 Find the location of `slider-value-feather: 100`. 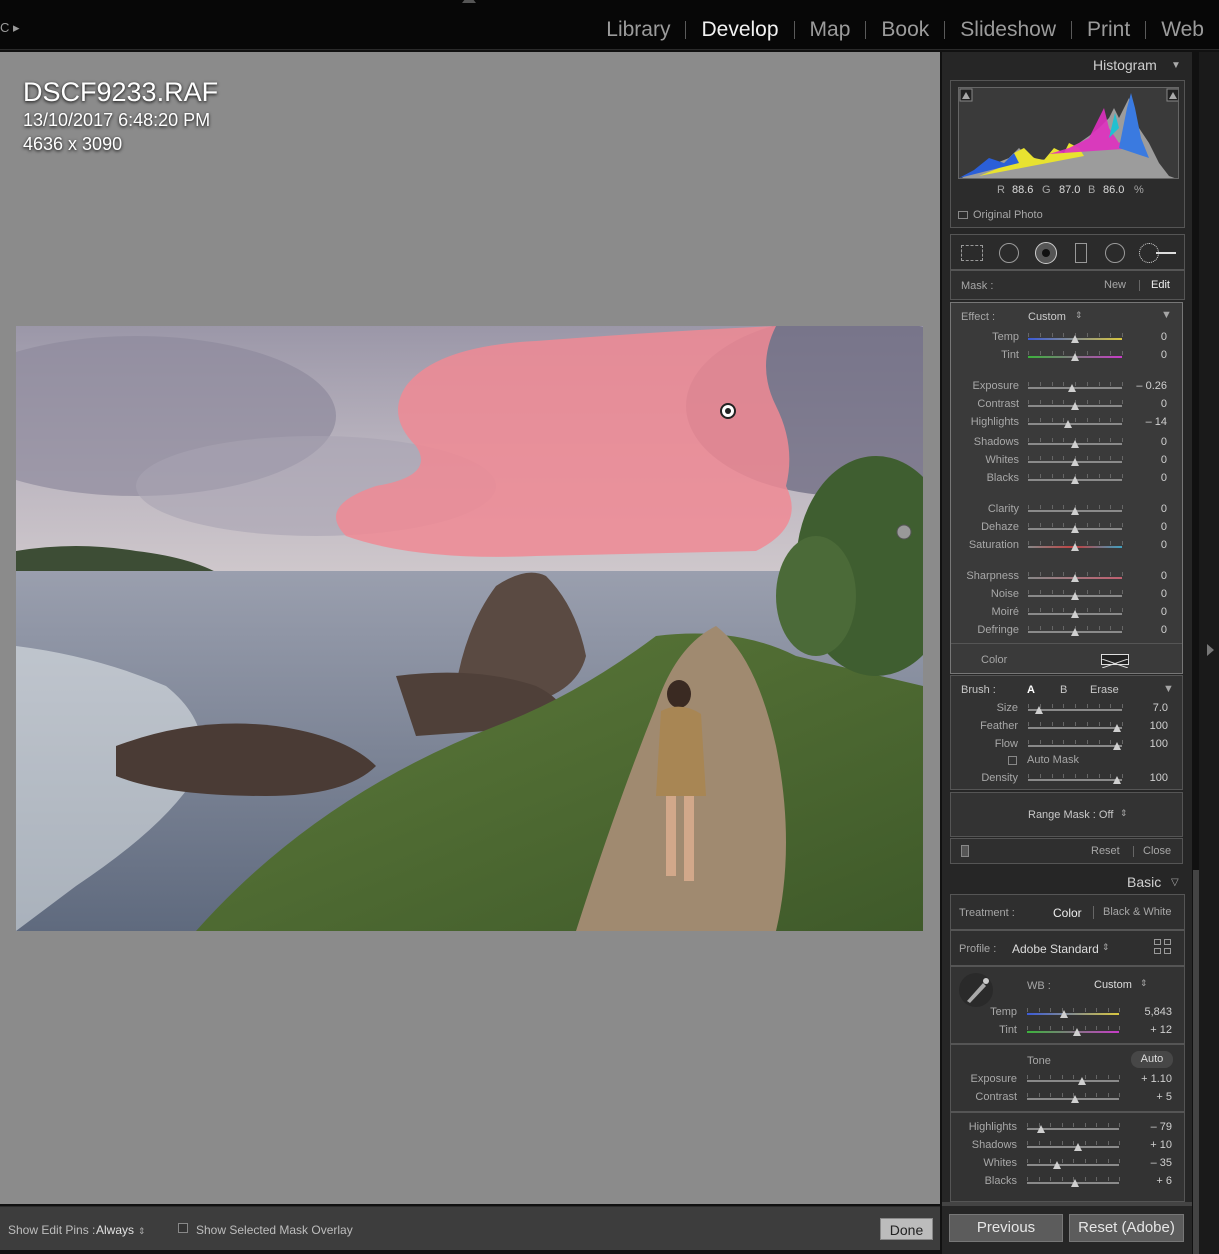

slider-value-feather: 100 is located at coordinates (1147, 726).